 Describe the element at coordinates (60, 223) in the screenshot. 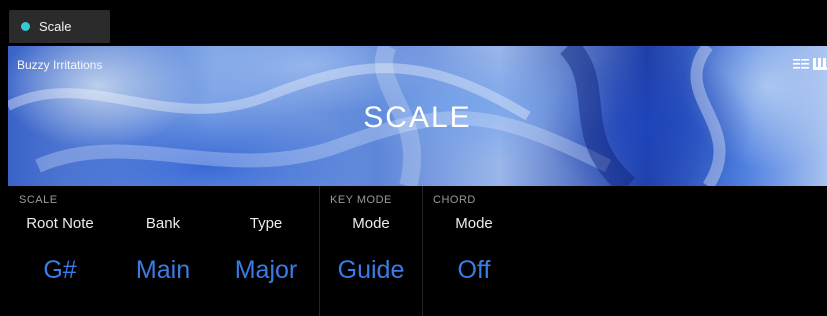

I see `param-name: Root Note` at that location.